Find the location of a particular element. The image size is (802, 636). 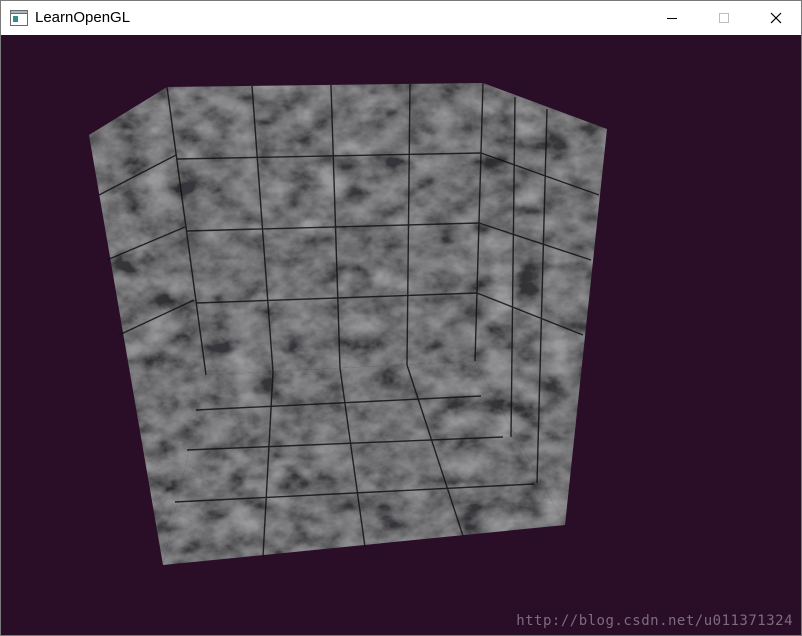

maximize-button is located at coordinates (724, 18).